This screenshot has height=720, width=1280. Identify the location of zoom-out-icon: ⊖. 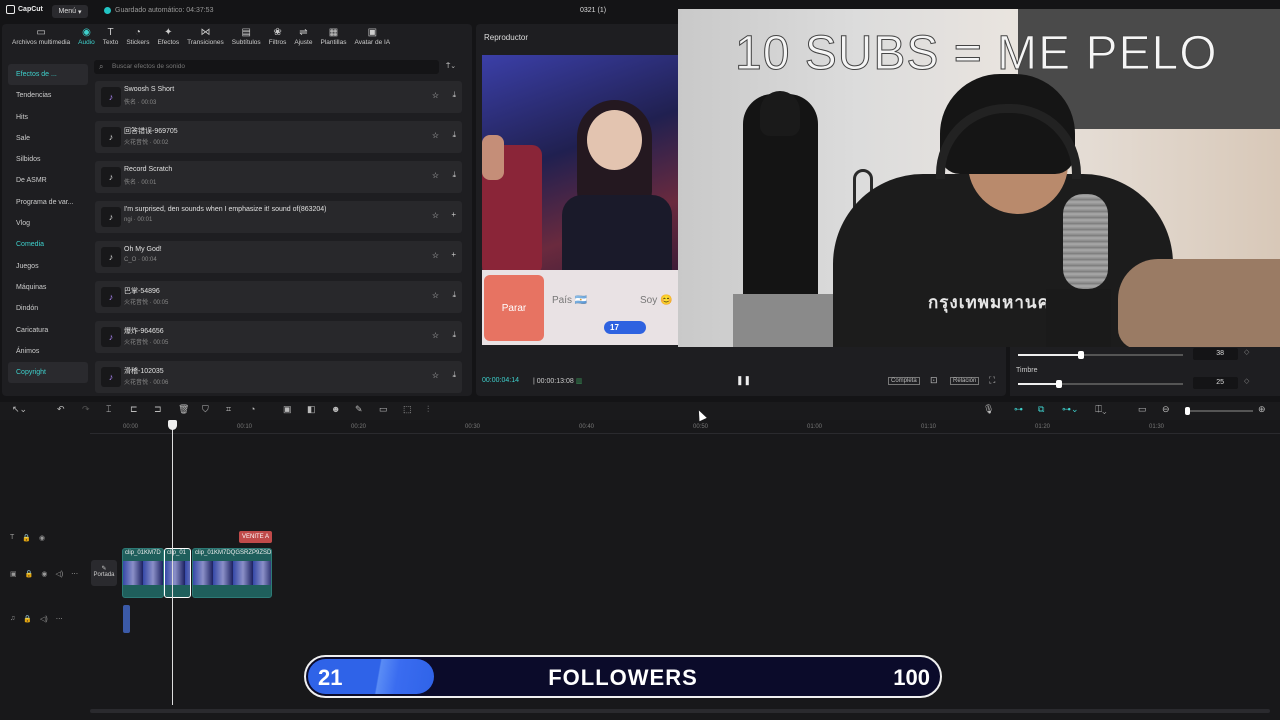
(1166, 409).